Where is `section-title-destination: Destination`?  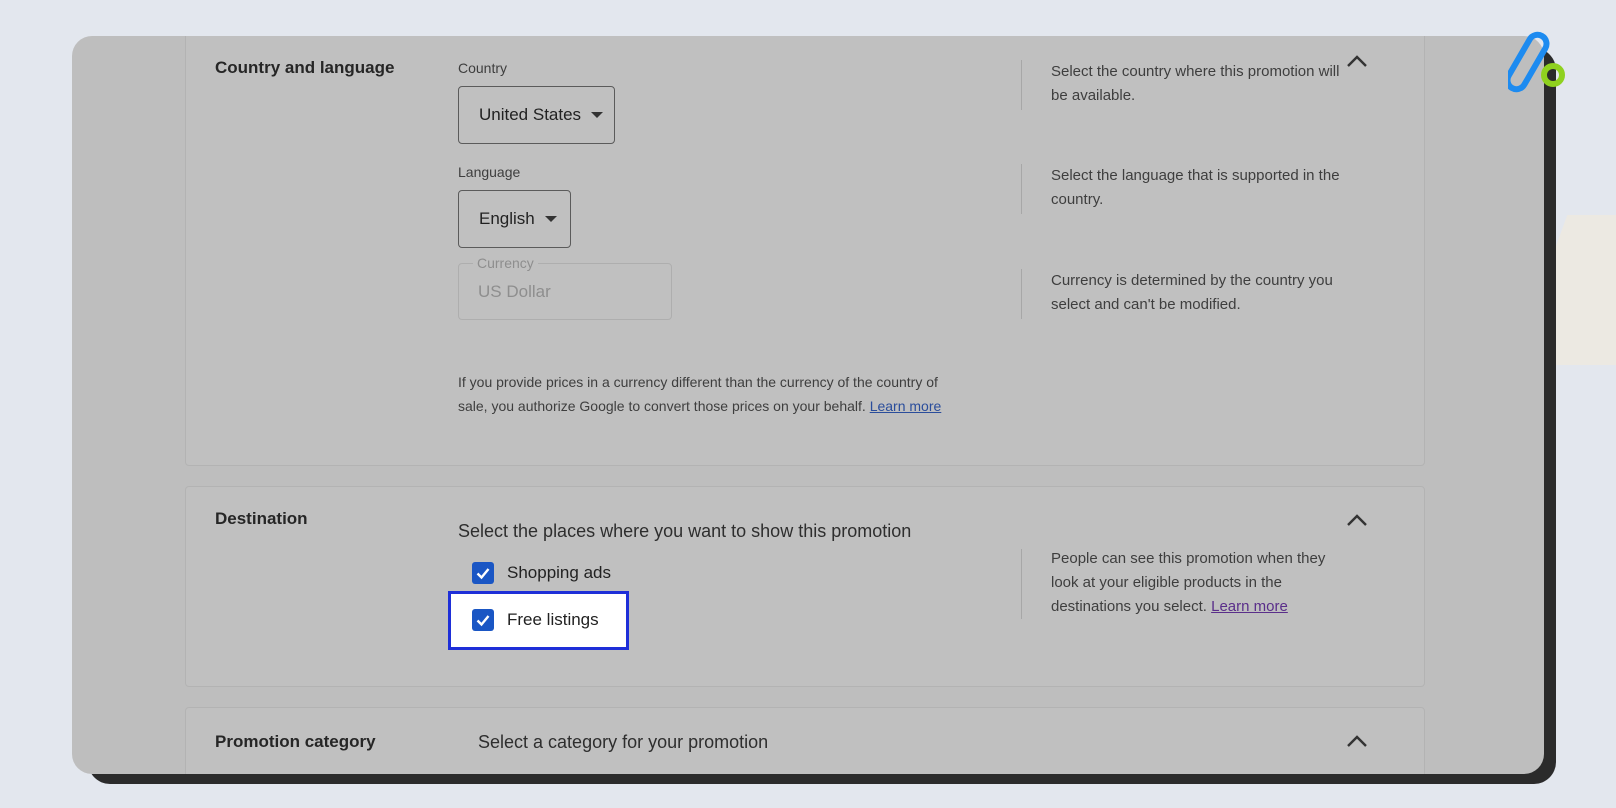
section-title-destination: Destination is located at coordinates (261, 518).